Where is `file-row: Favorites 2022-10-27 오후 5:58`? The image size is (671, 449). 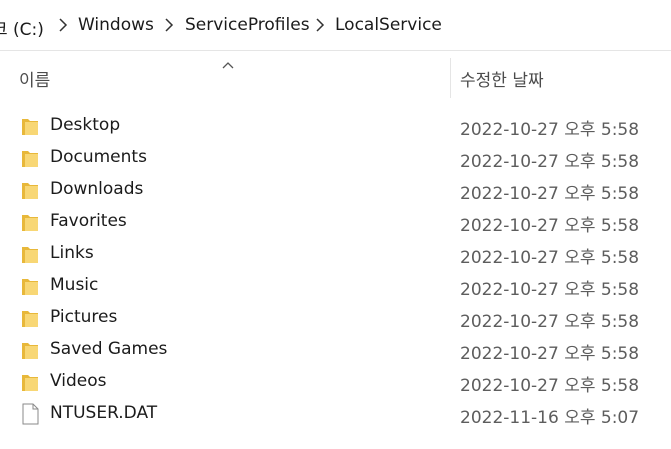 file-row: Favorites 2022-10-27 오후 5:58 is located at coordinates (335, 222).